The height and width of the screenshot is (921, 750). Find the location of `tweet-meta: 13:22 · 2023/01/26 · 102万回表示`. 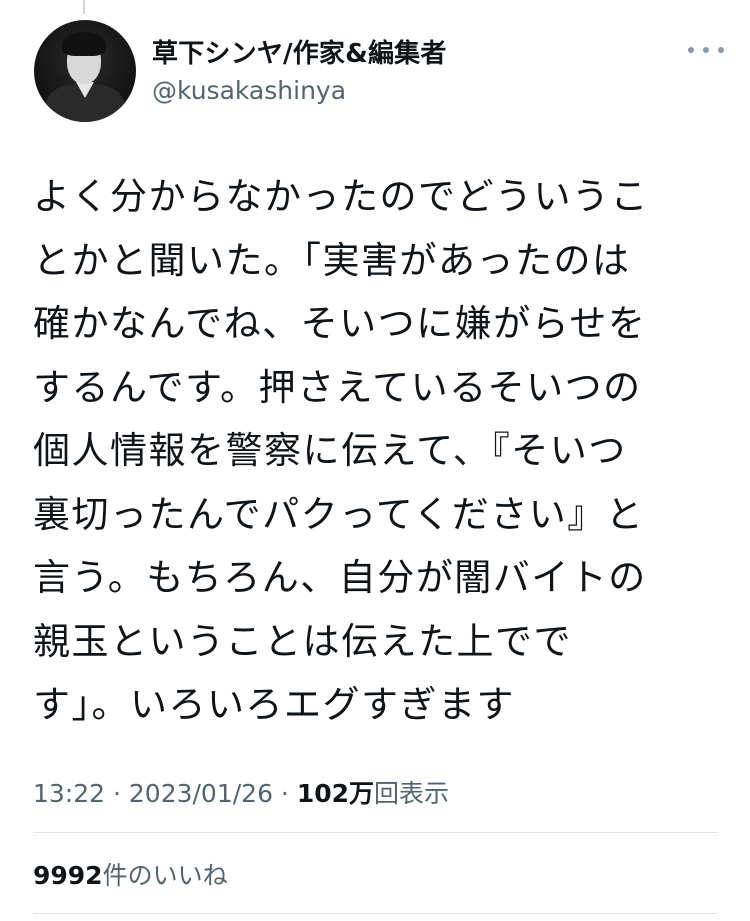

tweet-meta: 13:22 · 2023/01/26 · 102万回表示 is located at coordinates (241, 792).